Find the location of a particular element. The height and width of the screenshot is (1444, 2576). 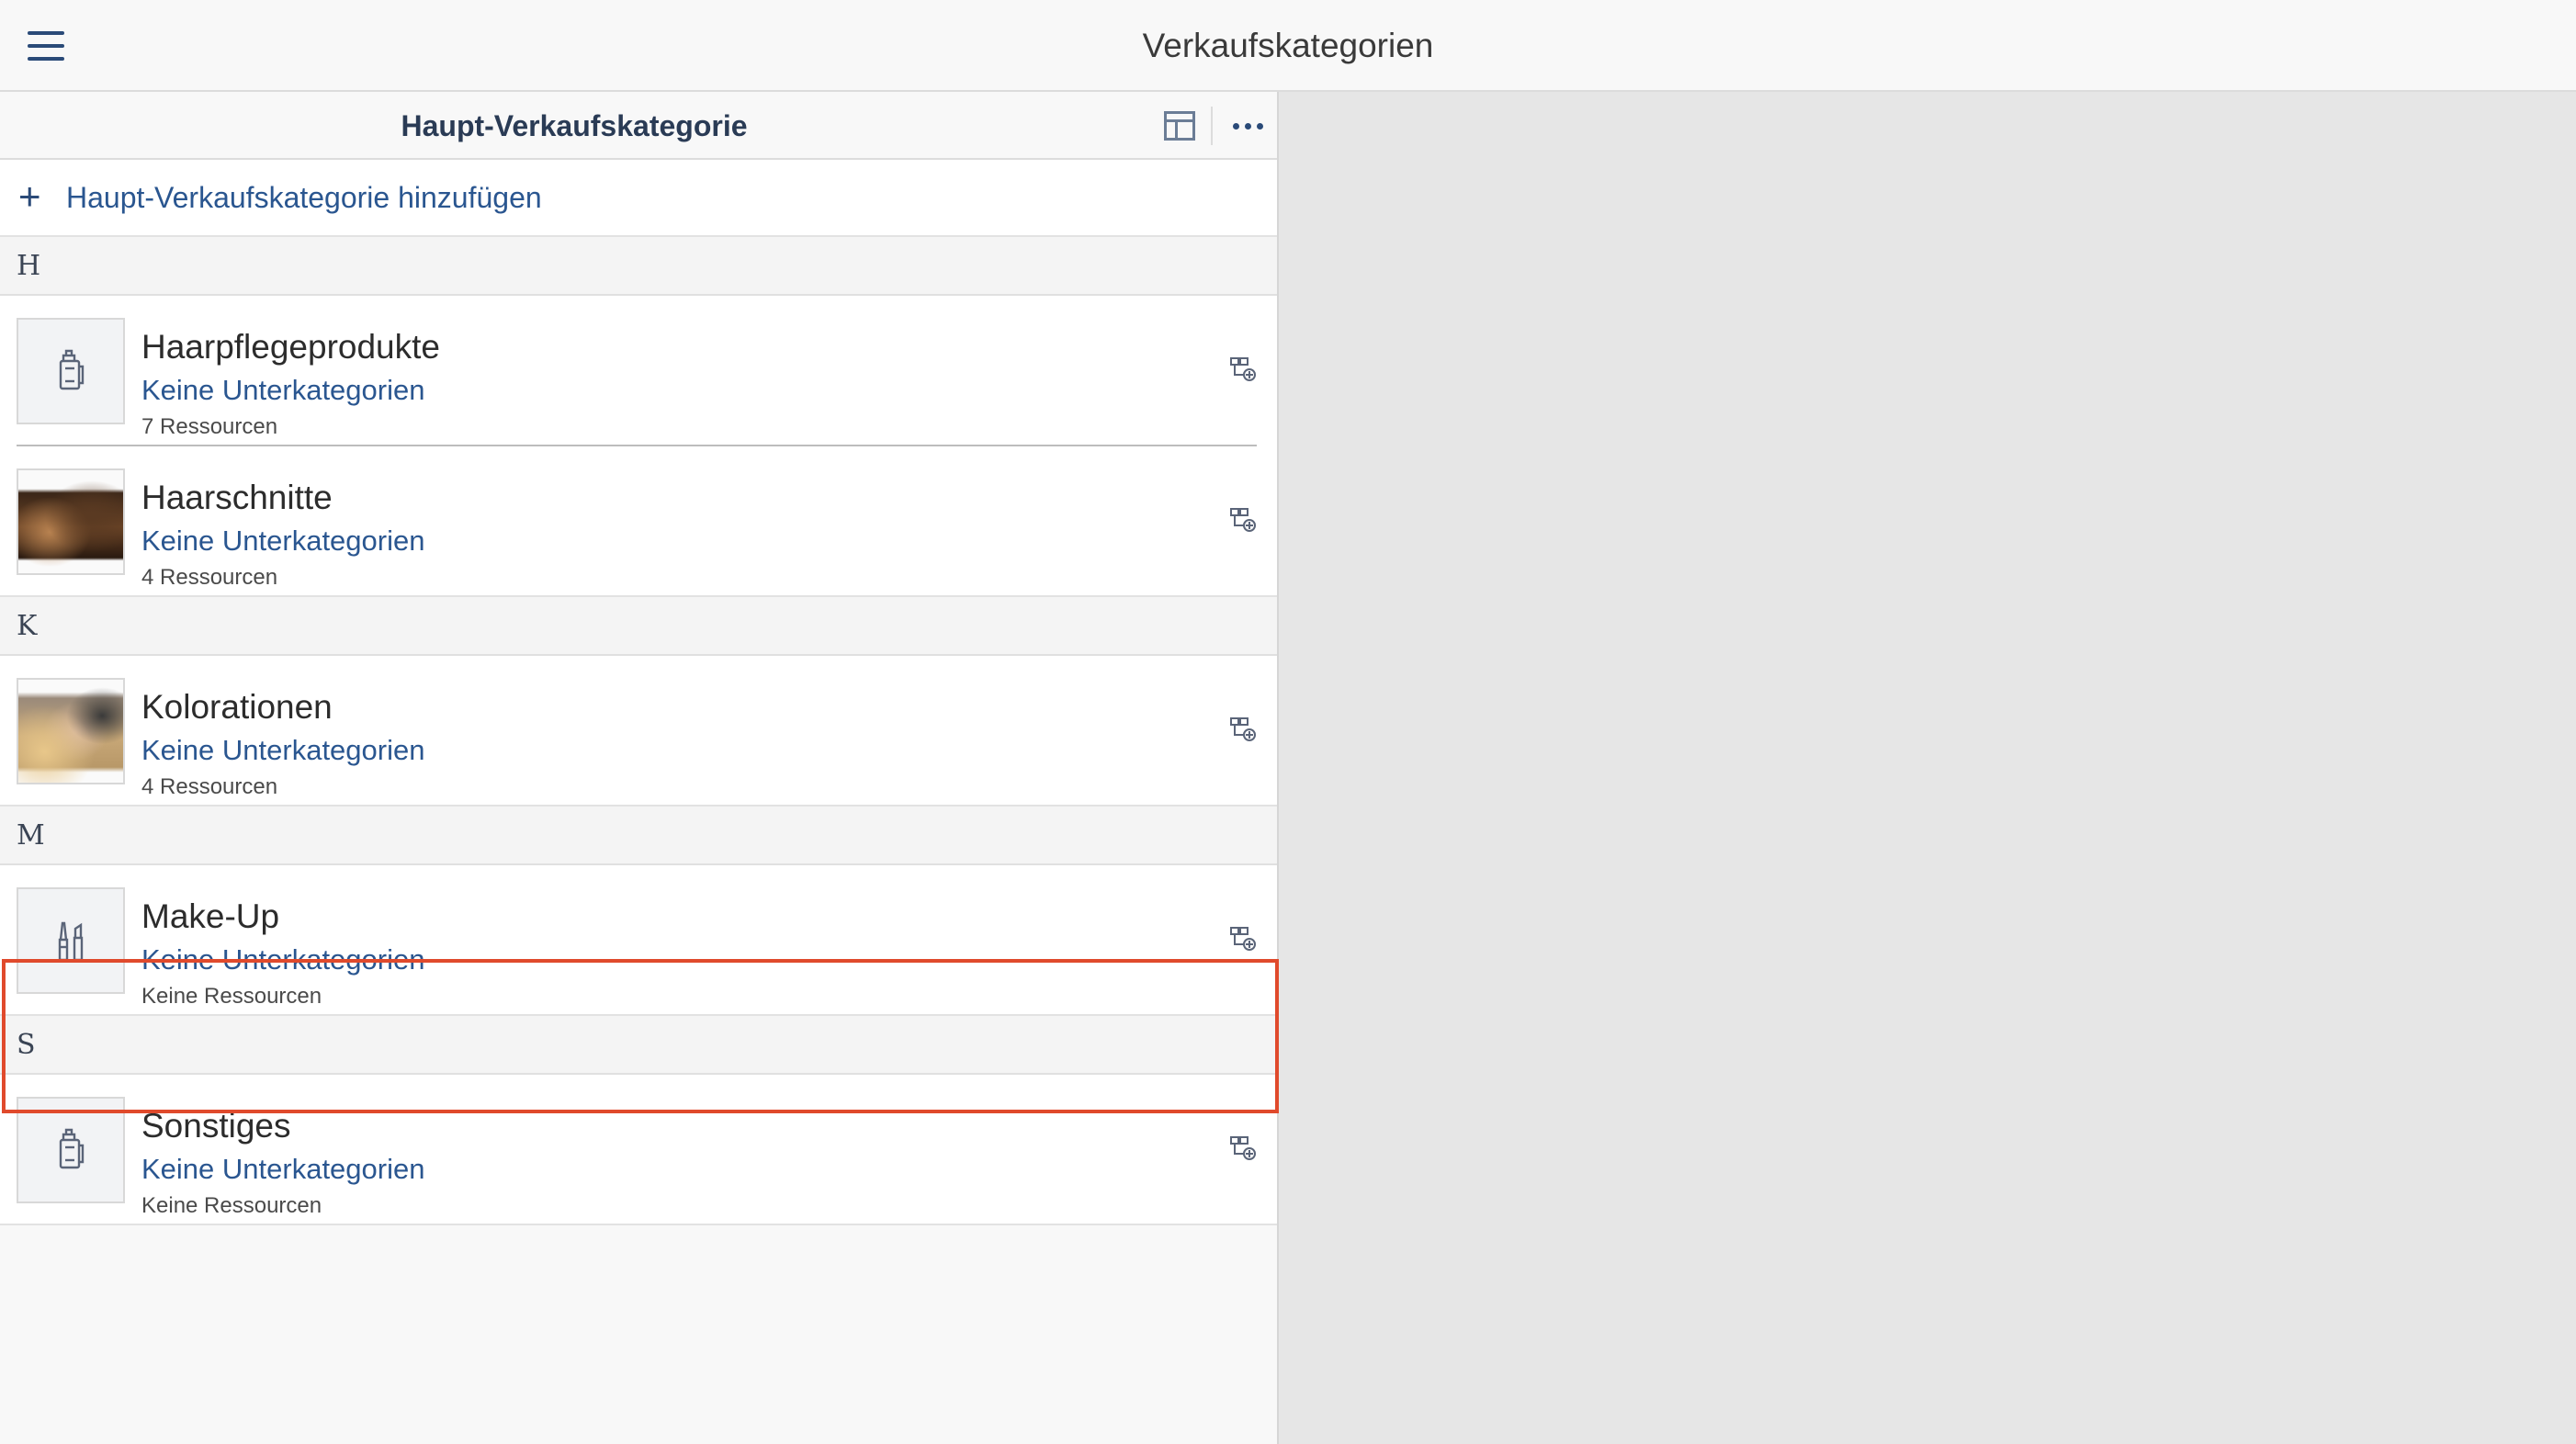

item-title: Haarpflegeprodukte is located at coordinates (290, 347).